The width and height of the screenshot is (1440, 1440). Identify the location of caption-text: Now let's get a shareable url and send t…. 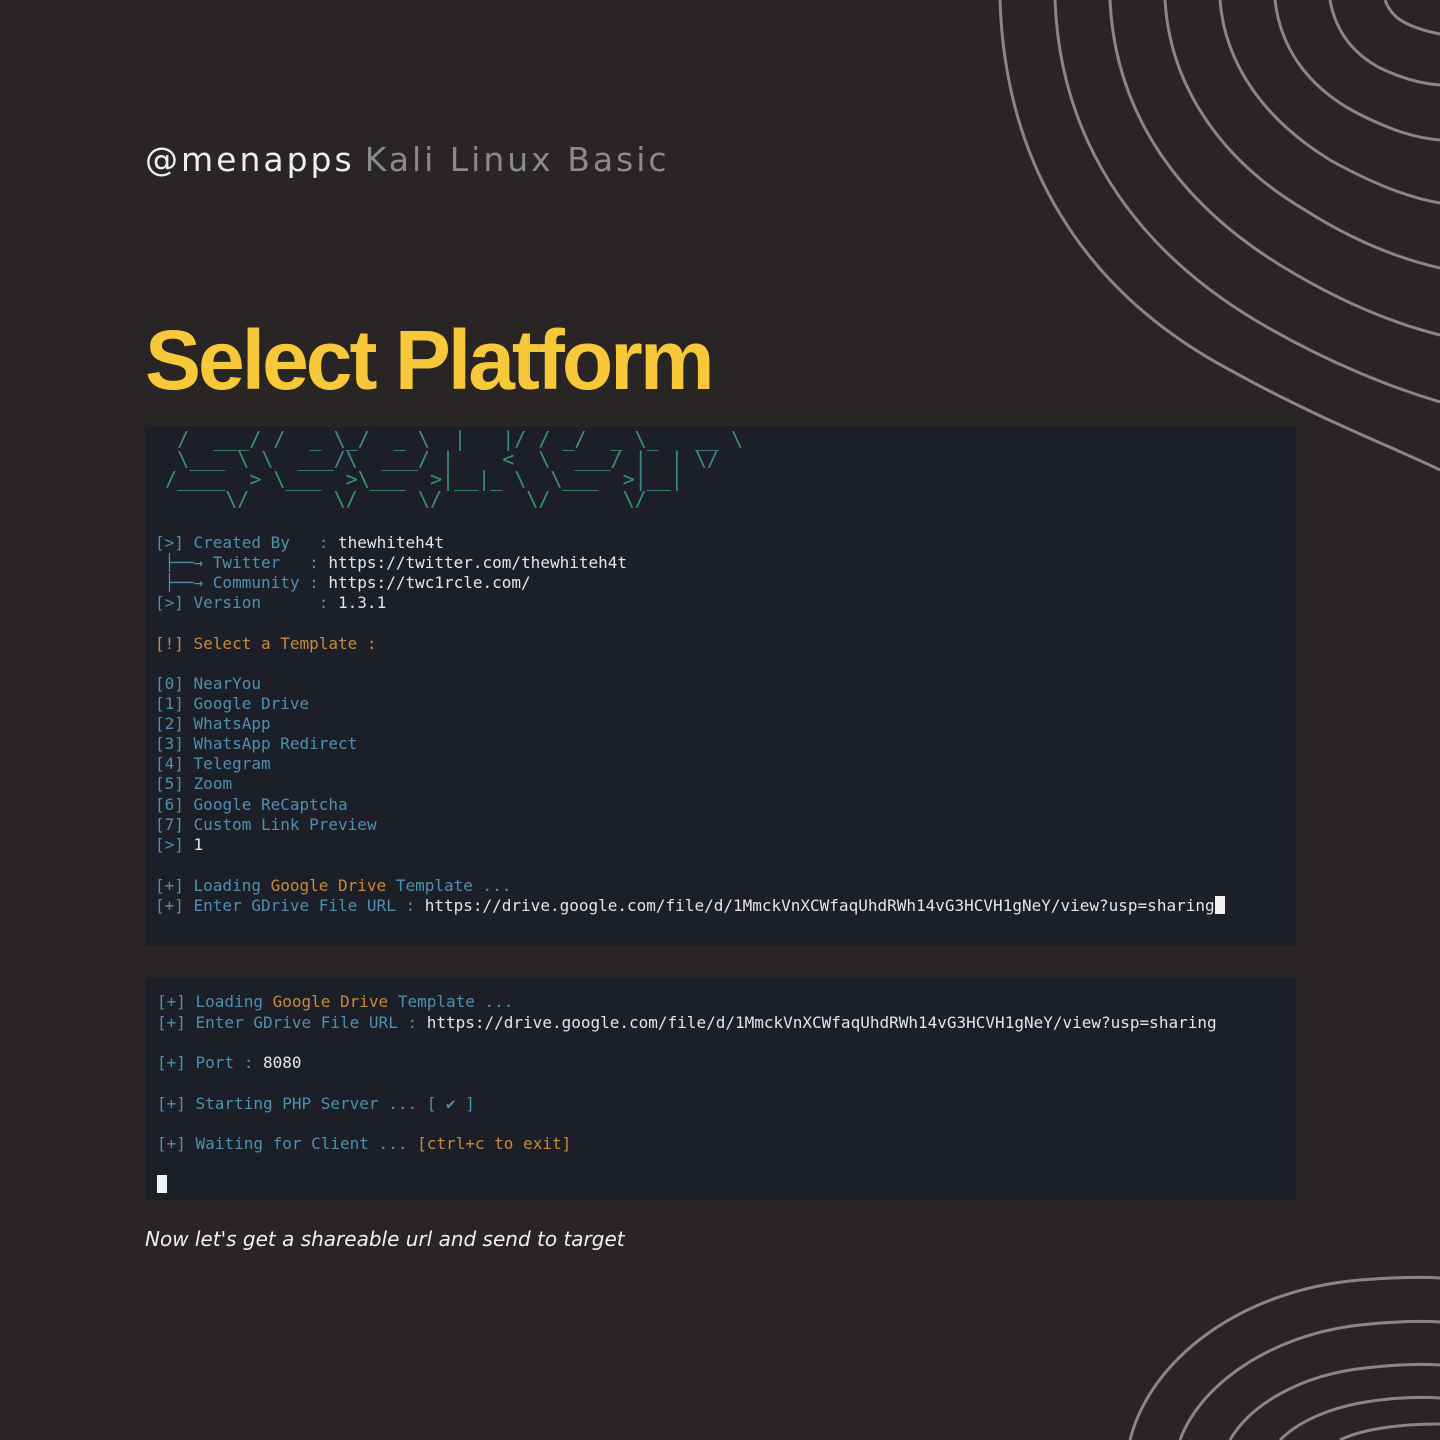
(385, 1239).